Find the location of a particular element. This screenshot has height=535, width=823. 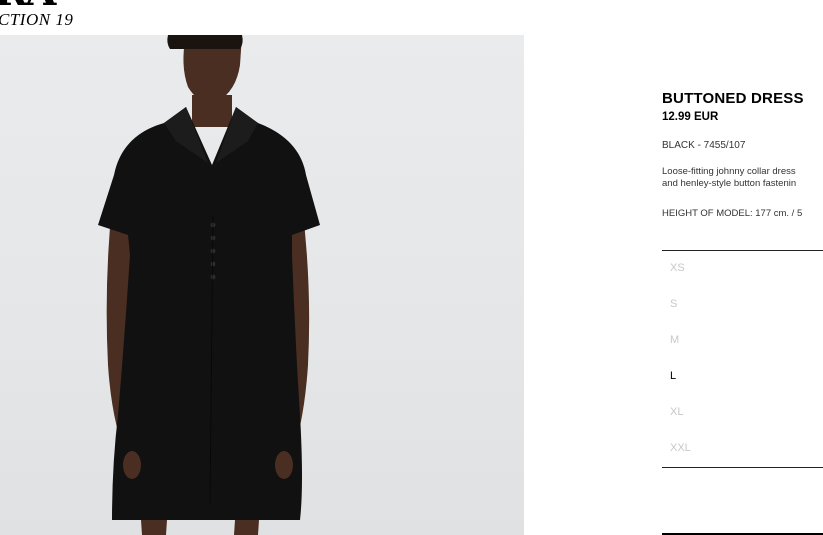

size-option-xxl: XXL is located at coordinates (680, 448).